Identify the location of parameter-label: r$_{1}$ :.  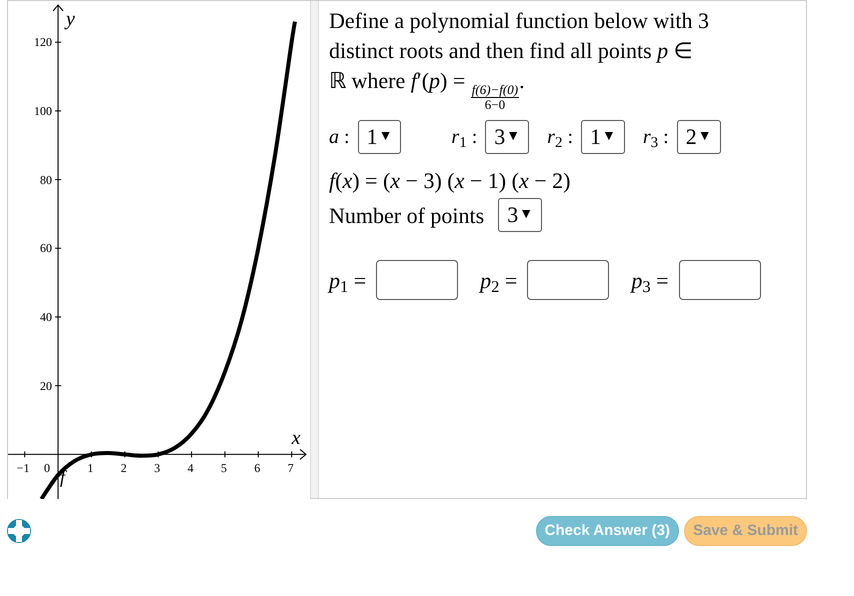
(464, 138).